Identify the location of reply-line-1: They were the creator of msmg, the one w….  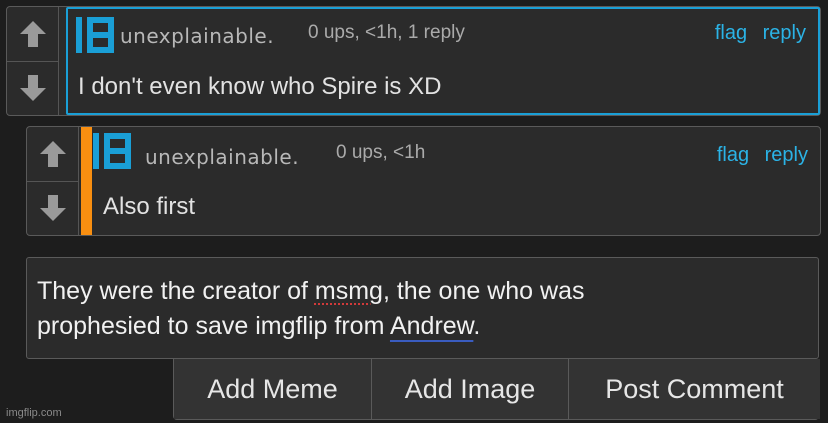
(422, 291).